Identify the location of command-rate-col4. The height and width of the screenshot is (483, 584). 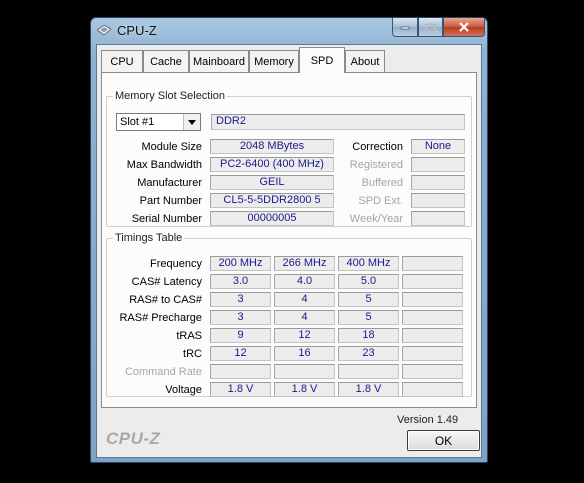
(432, 371).